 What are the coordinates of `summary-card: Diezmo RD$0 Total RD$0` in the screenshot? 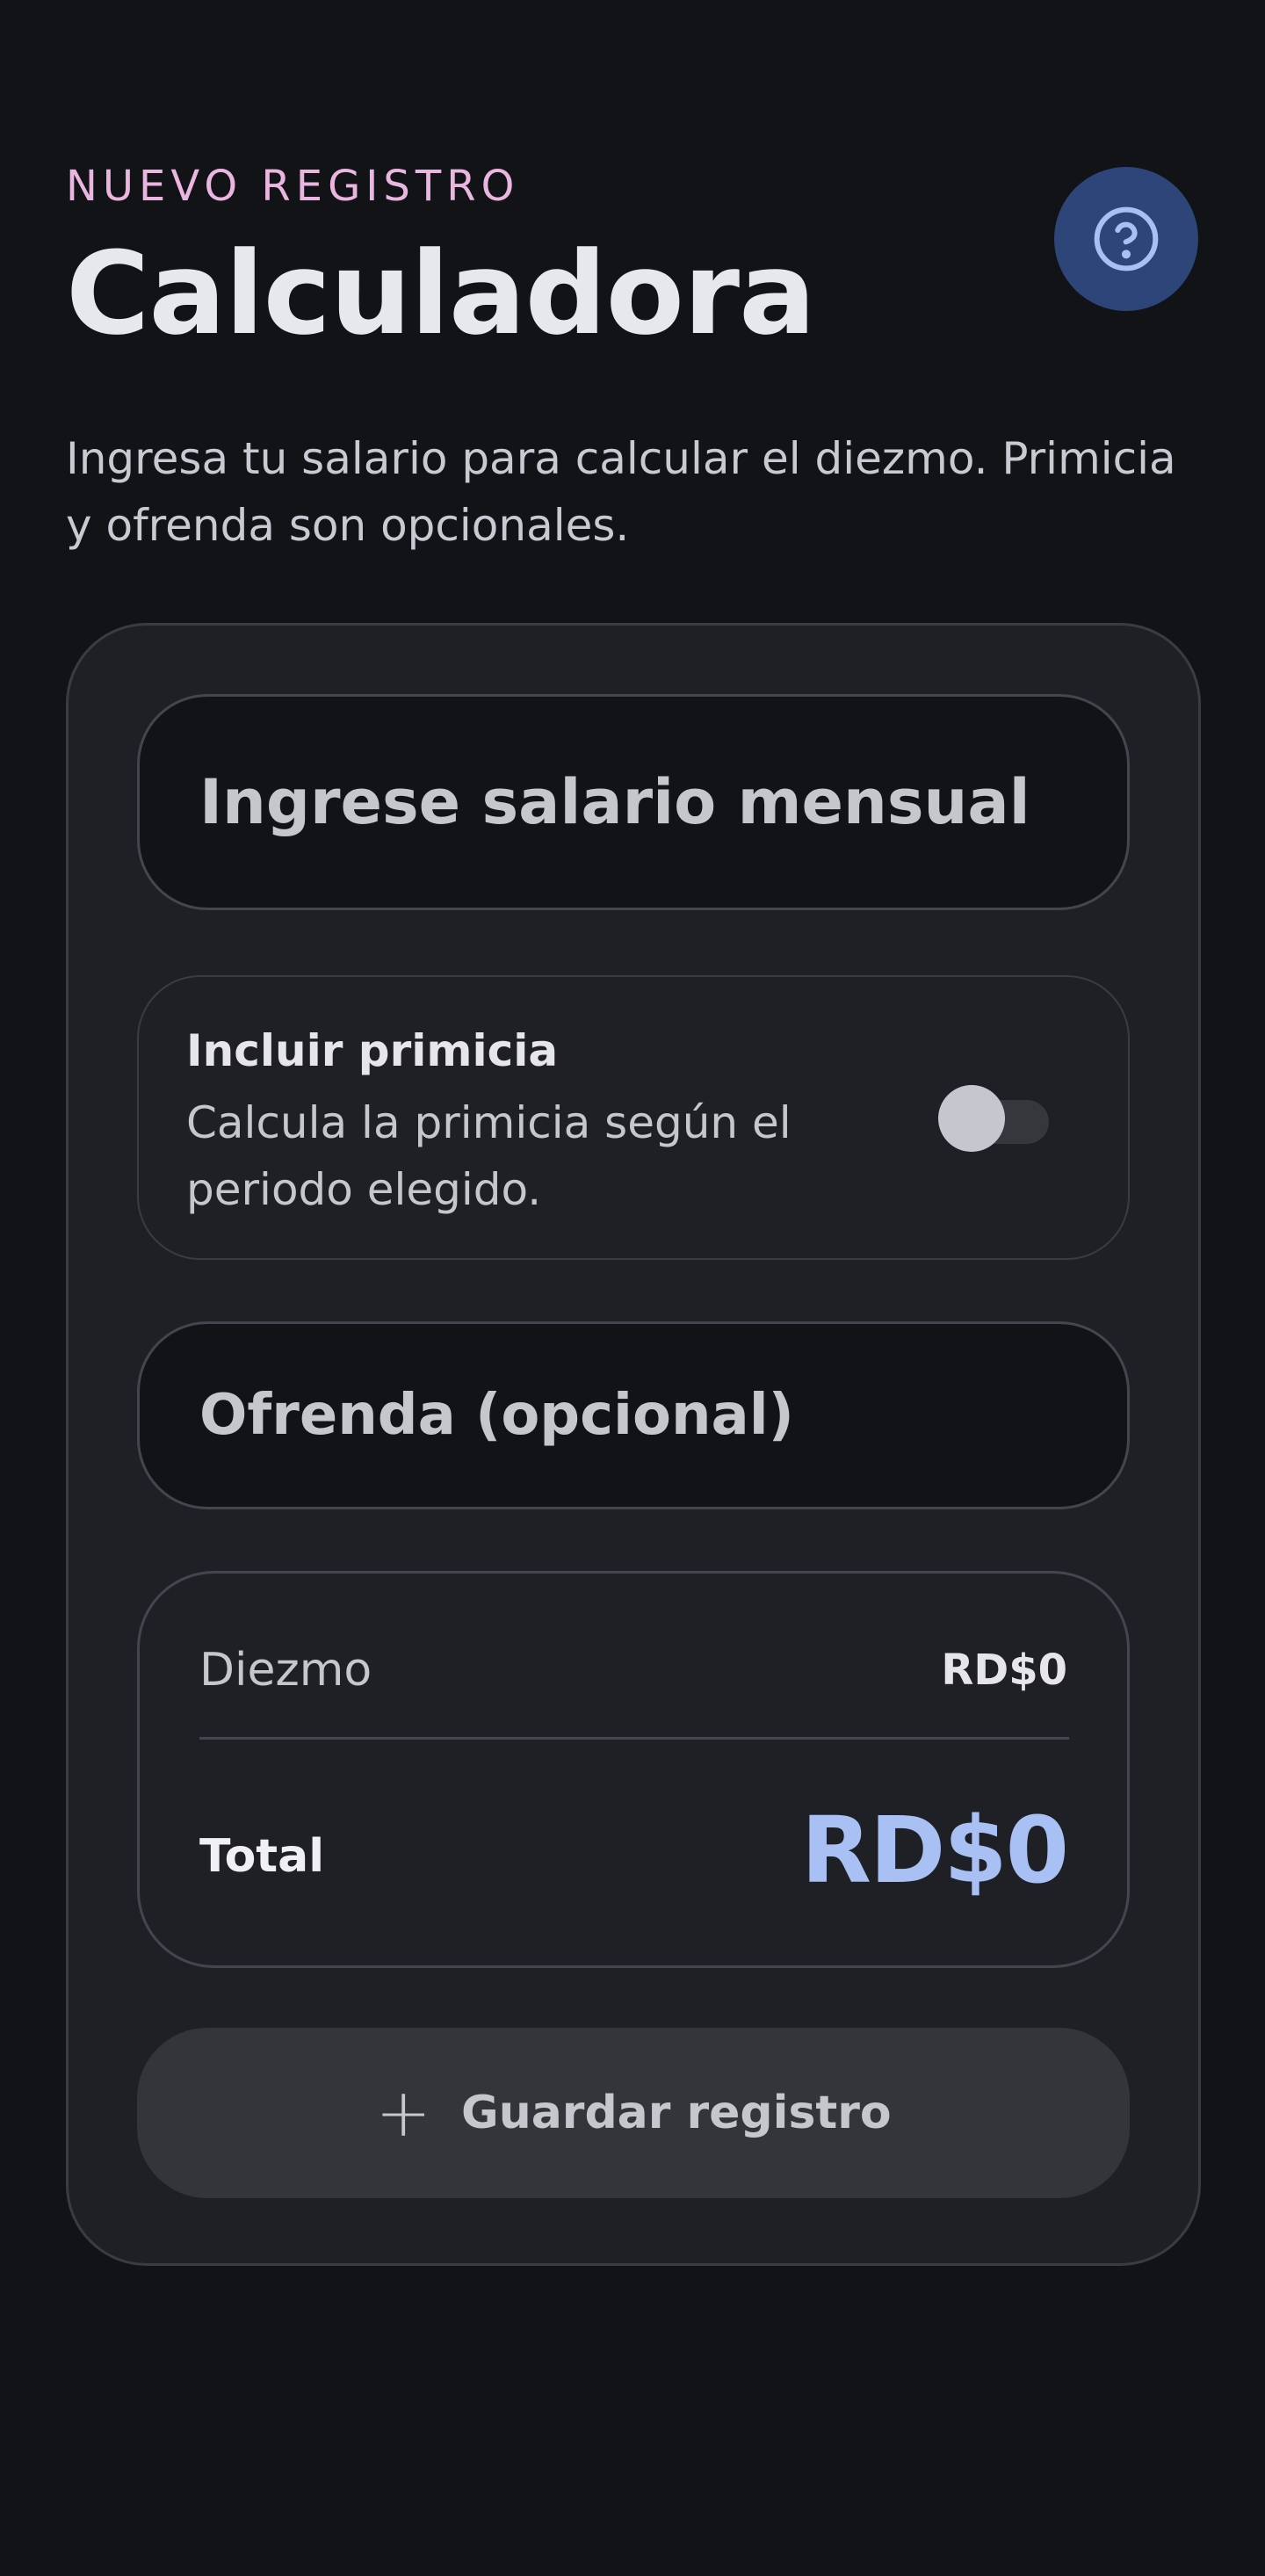 It's located at (633, 1769).